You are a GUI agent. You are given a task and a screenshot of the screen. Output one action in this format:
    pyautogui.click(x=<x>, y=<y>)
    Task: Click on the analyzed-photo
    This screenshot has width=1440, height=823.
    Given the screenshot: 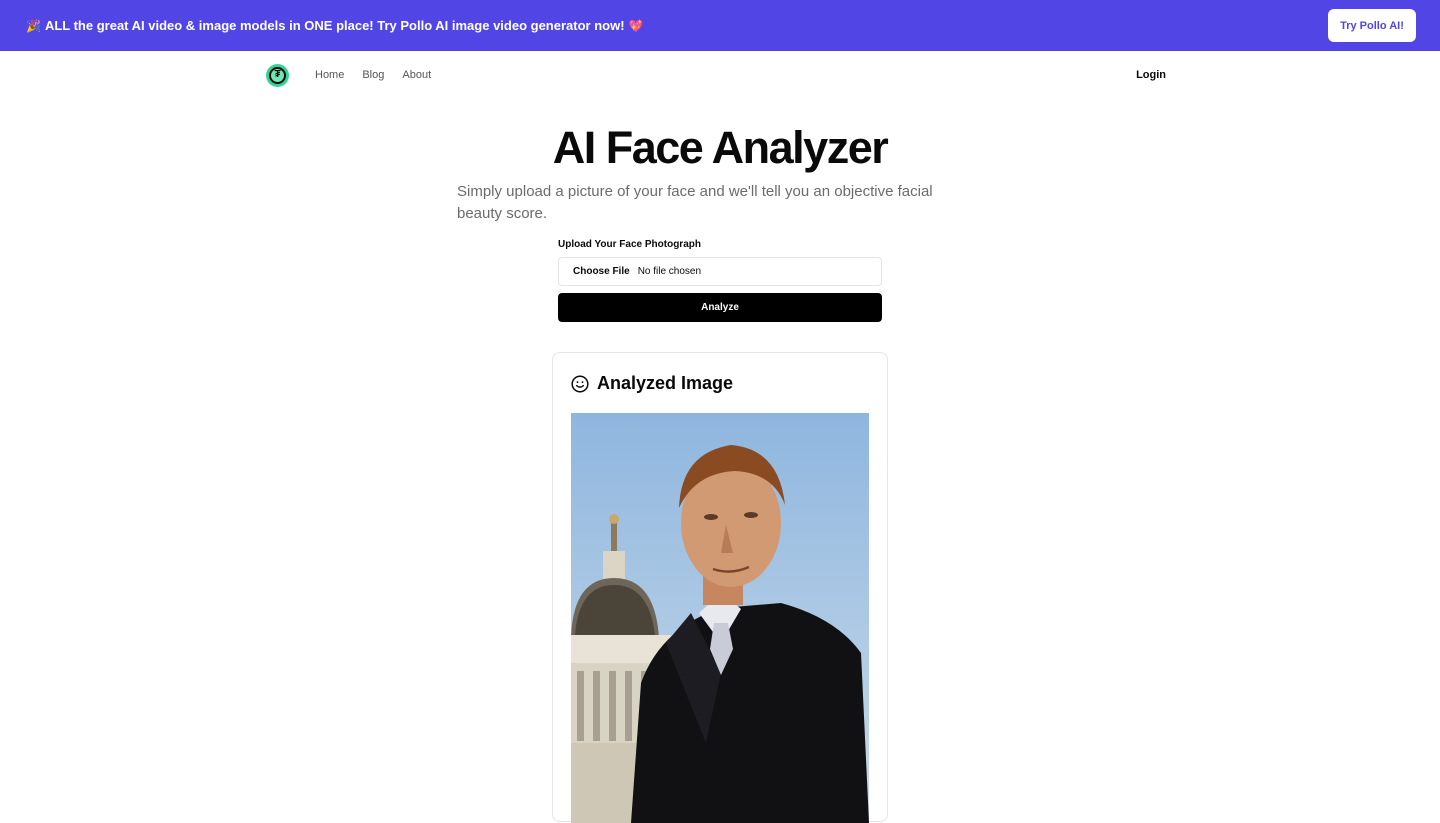 What is the action you would take?
    pyautogui.click(x=720, y=618)
    